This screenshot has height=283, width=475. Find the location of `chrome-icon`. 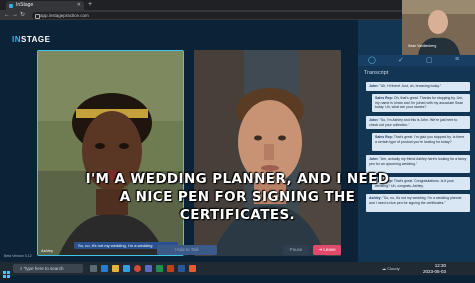

chrome-icon is located at coordinates (137, 268).